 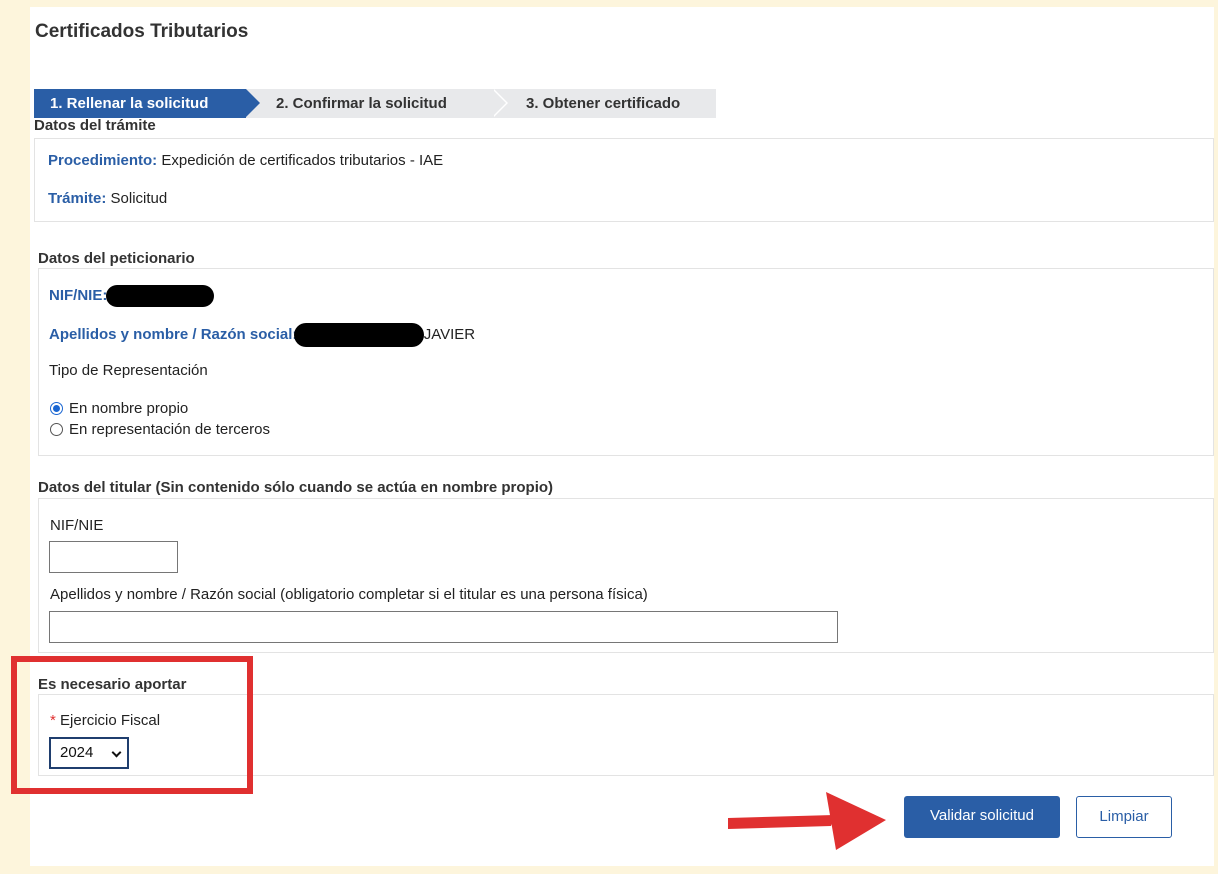 I want to click on panel-aportar: * Ejercicio Fiscal 2024, so click(x=626, y=735).